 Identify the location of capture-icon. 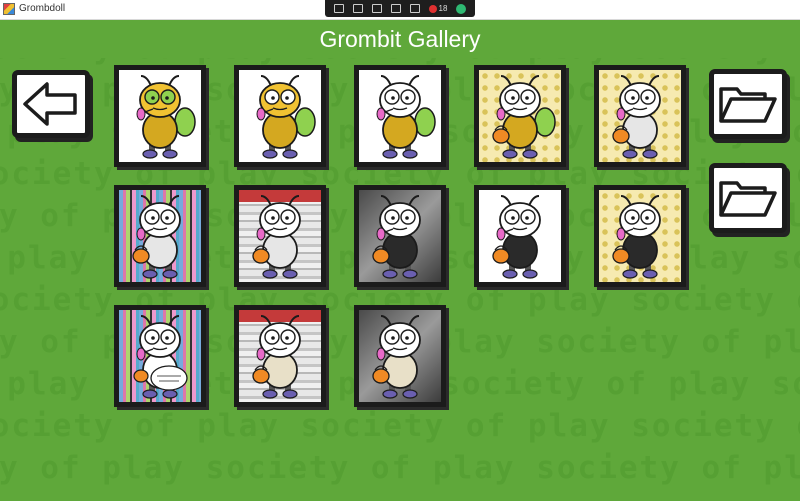
(338, 8).